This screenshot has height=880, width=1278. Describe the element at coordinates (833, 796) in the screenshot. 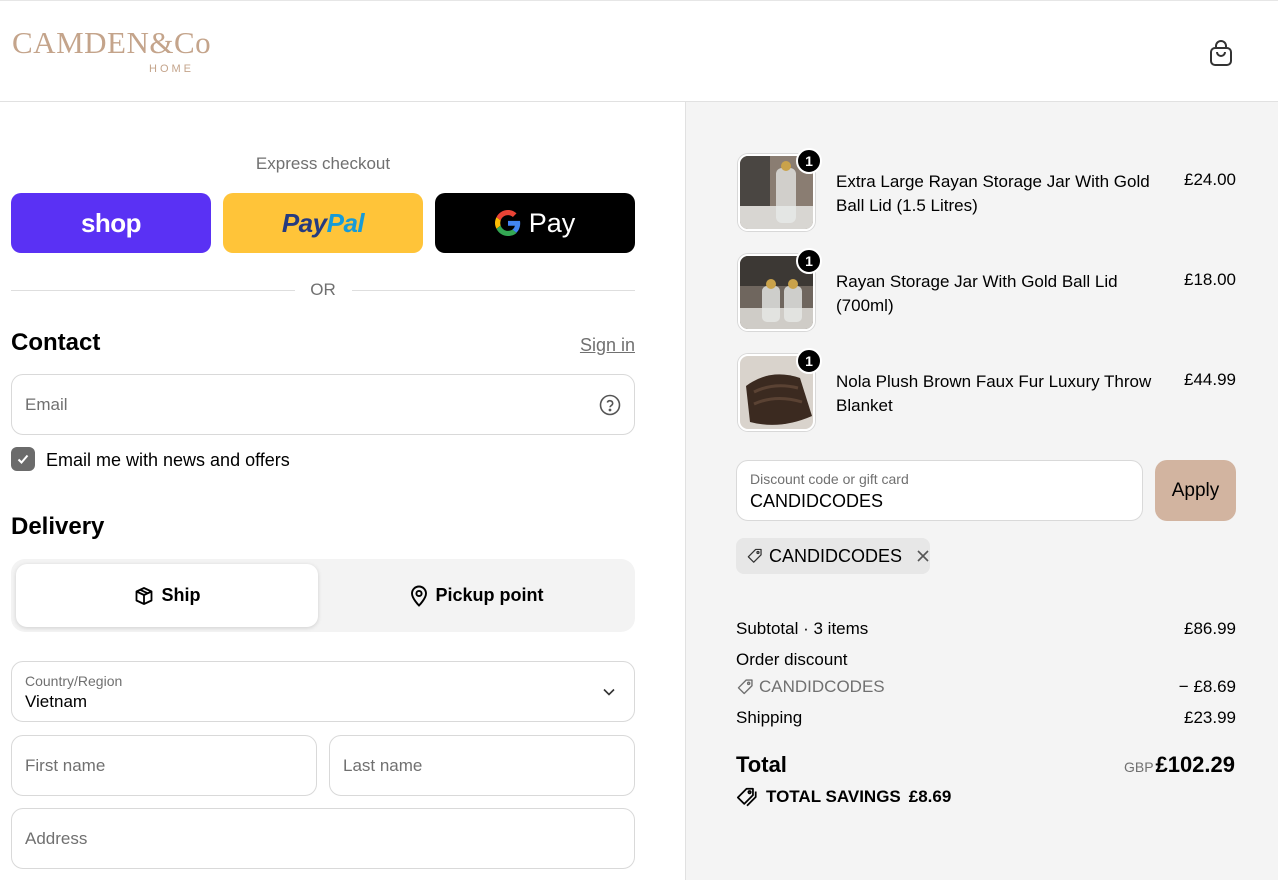

I see `total-savings-label: TOTAL SAVINGS` at that location.